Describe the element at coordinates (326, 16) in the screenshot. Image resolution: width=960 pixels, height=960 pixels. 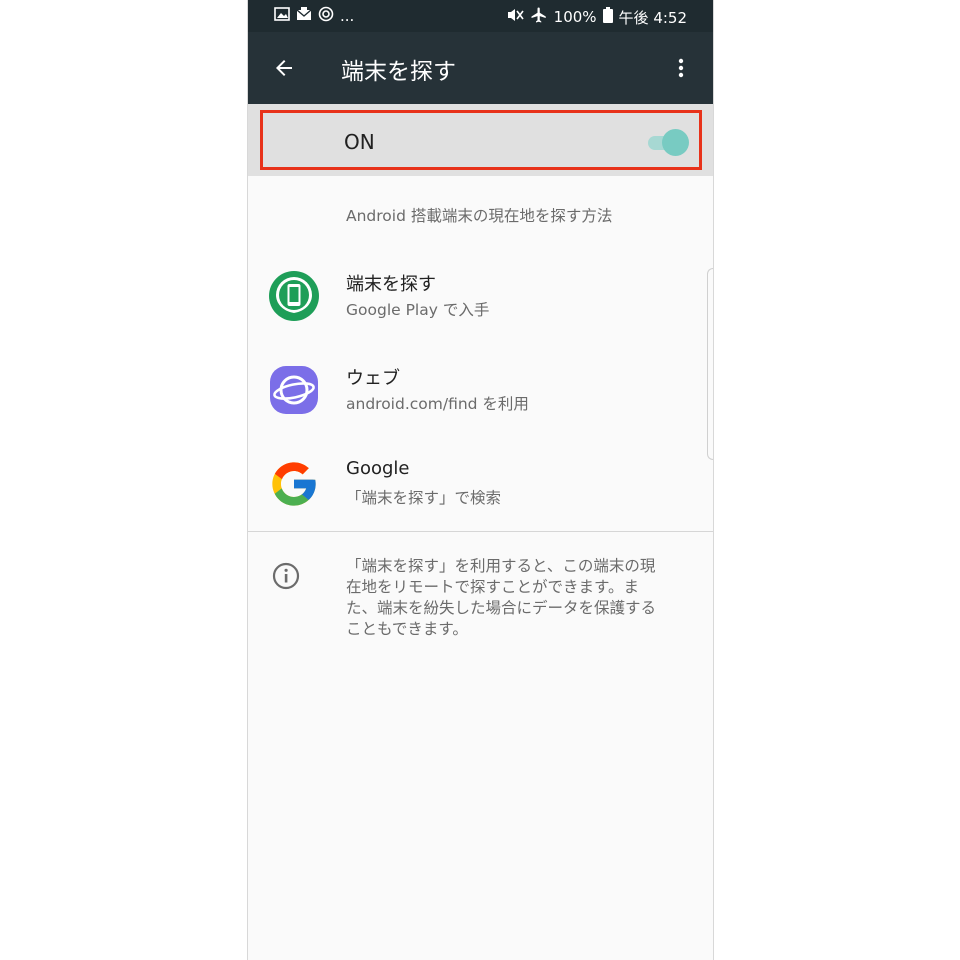
I see `sync-icon` at that location.